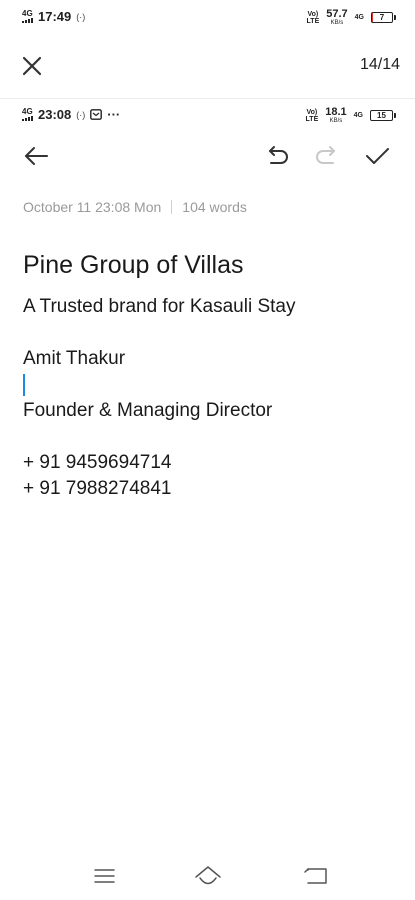 The height and width of the screenshot is (900, 415). I want to click on note-line: Amit Thakur, so click(213, 359).